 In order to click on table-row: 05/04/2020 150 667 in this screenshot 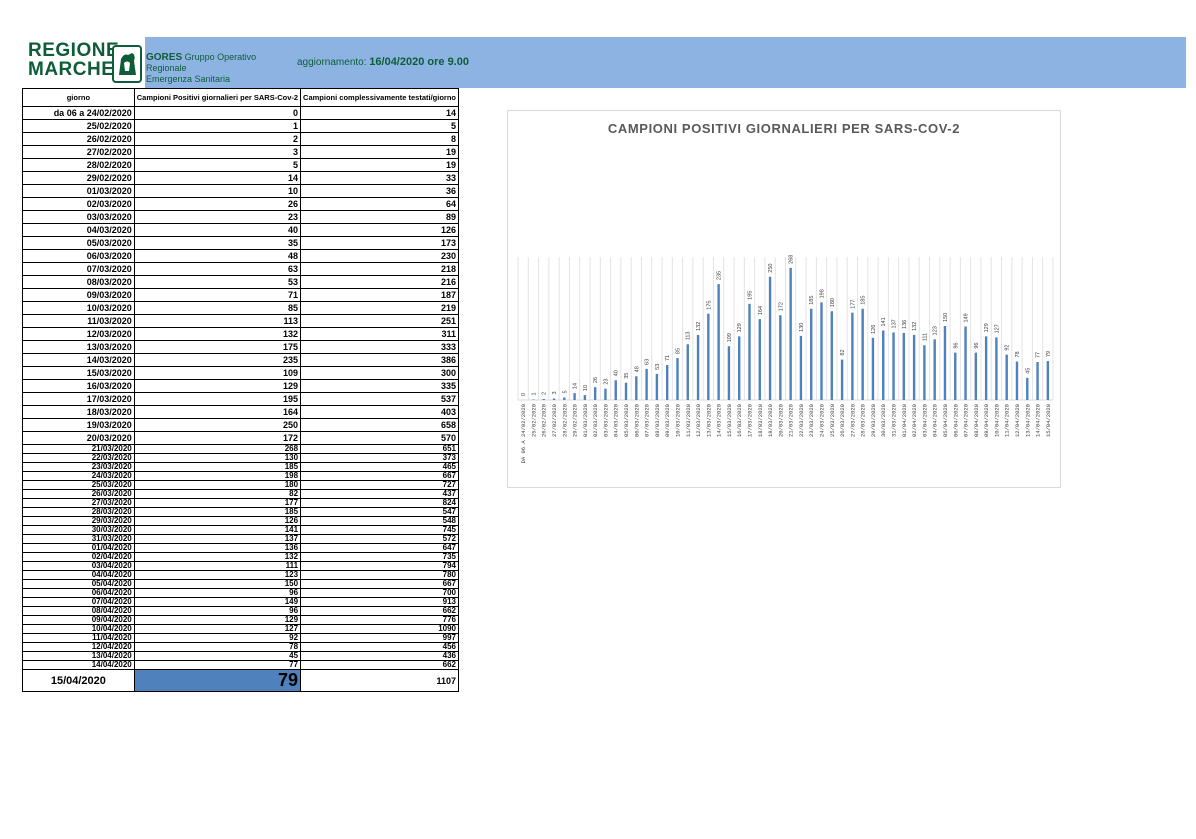, I will do `click(240, 584)`.